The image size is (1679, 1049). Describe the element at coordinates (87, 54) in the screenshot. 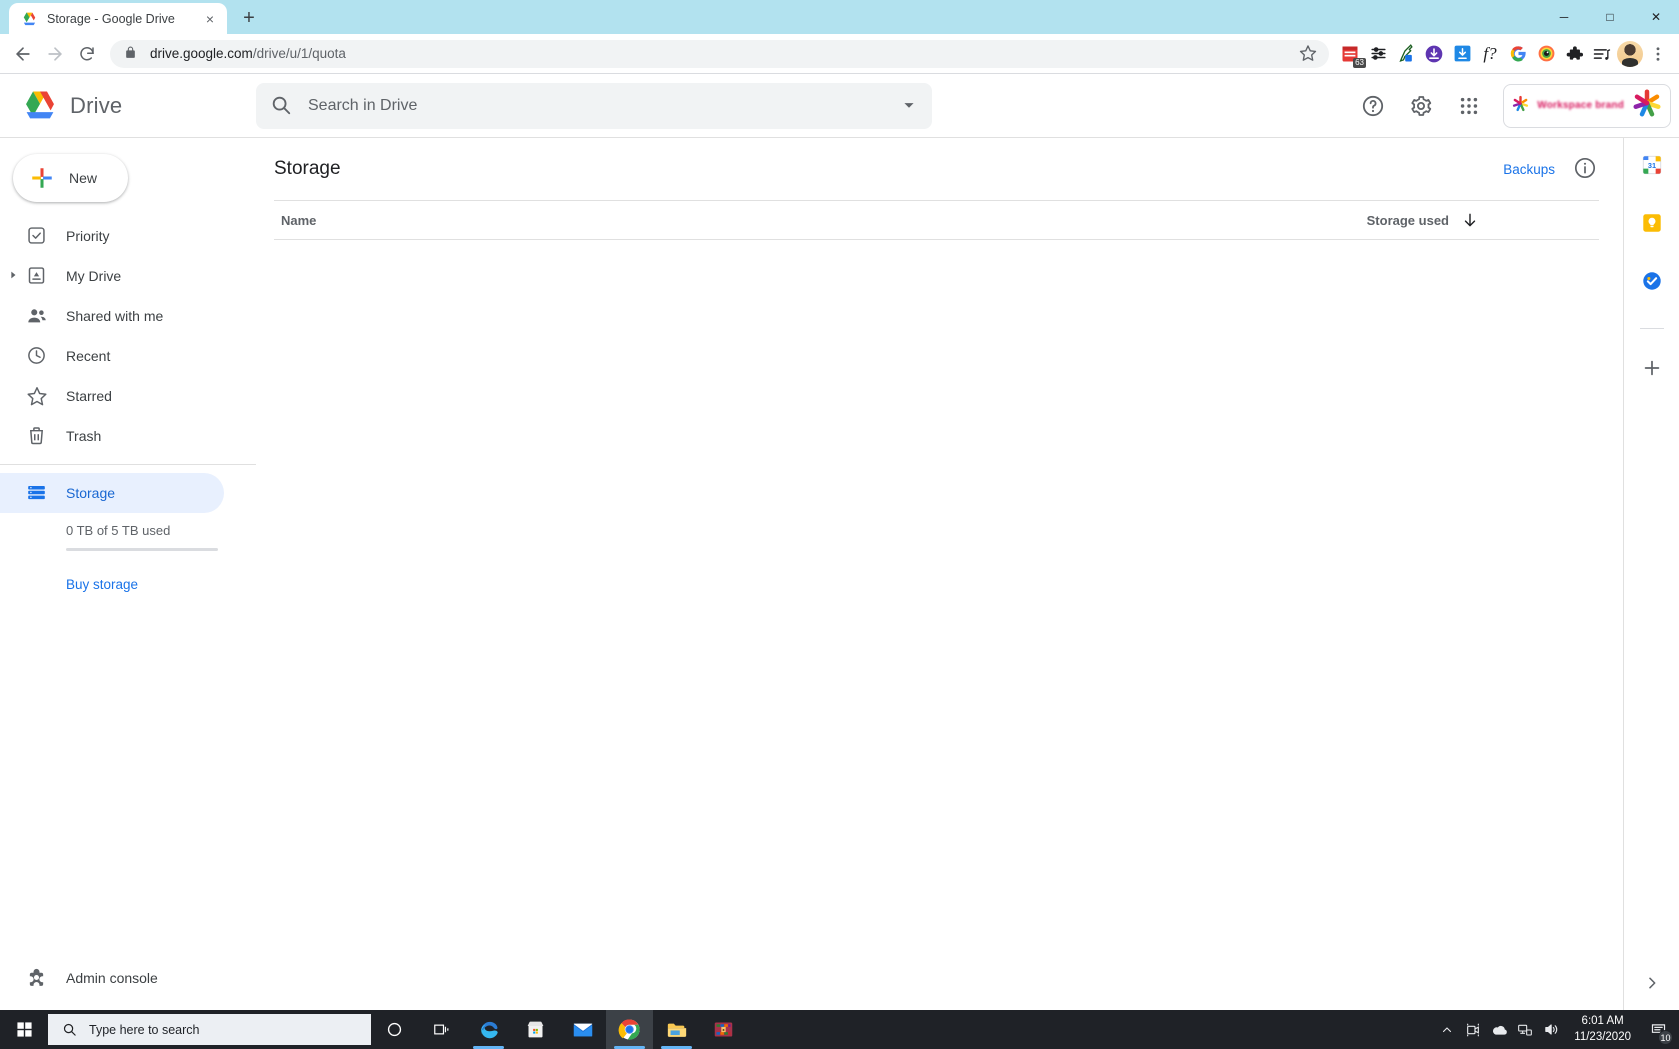

I see `reload-button` at that location.